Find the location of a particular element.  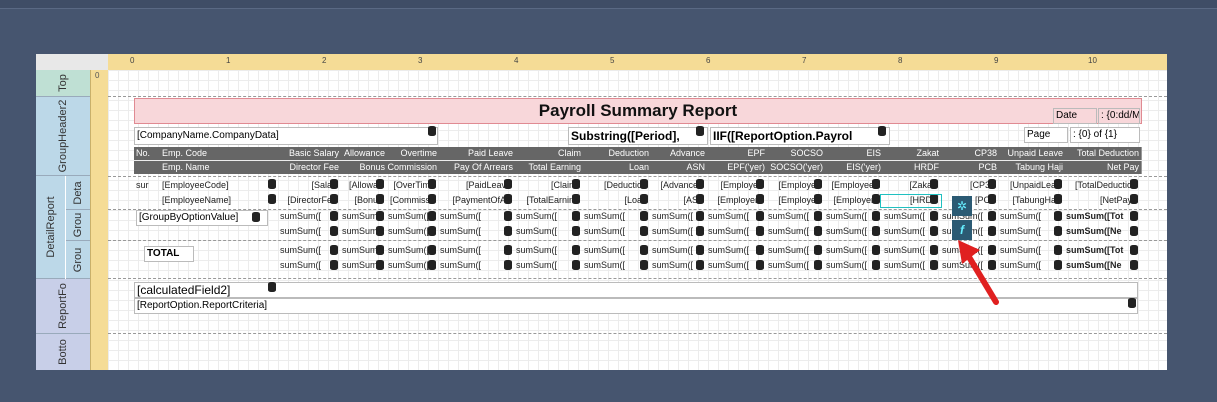

page-value: : {0} of {1} is located at coordinates (1105, 135).